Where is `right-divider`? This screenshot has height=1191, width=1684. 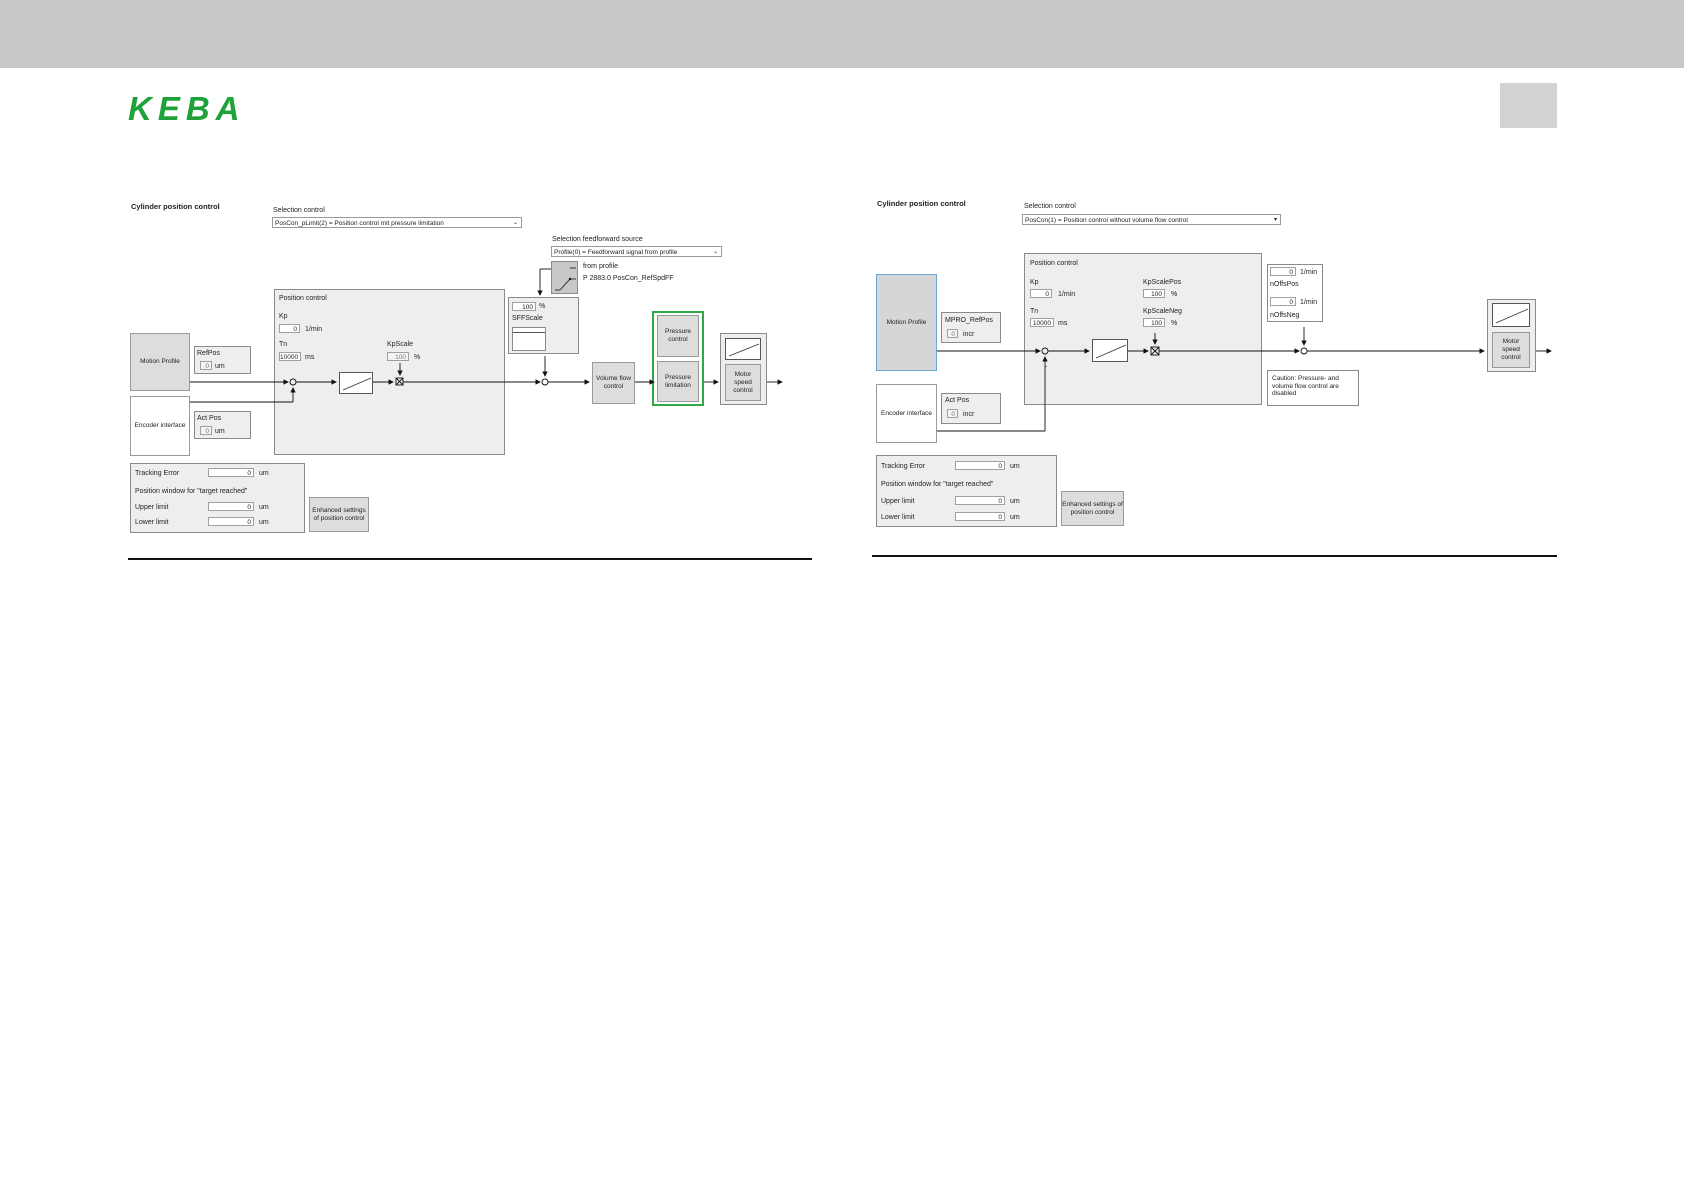
right-divider is located at coordinates (1214, 556).